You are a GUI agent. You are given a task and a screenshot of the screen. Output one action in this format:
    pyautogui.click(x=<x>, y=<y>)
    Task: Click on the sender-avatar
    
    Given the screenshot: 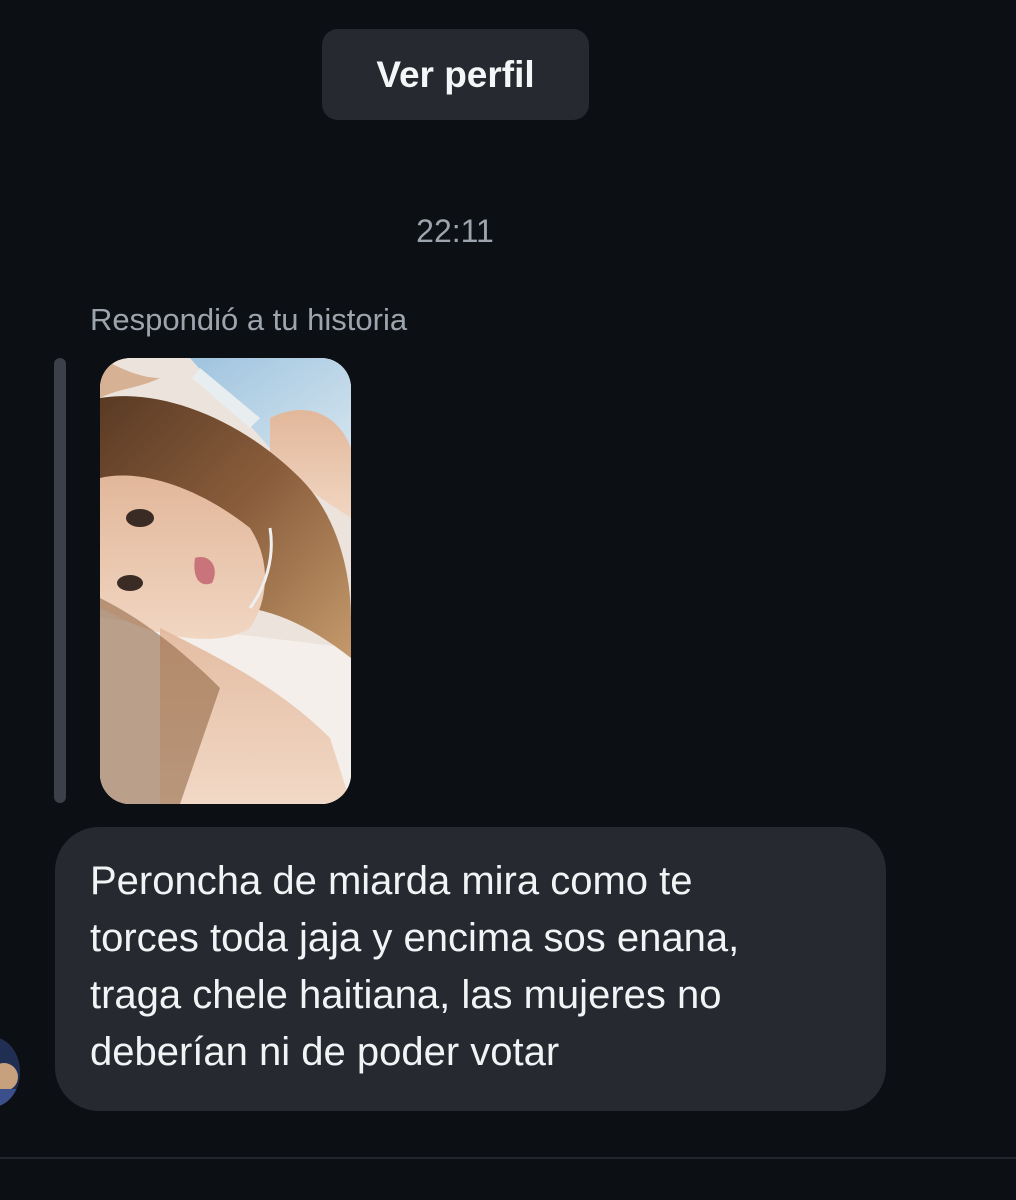 What is the action you would take?
    pyautogui.click(x=10, y=1072)
    